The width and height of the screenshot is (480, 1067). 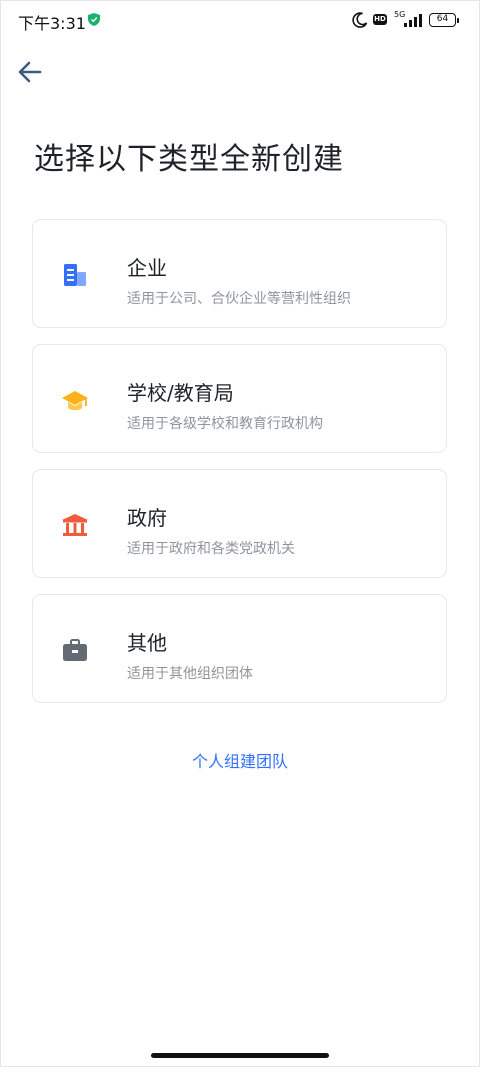 What do you see at coordinates (413, 20) in the screenshot?
I see `signal-icon` at bounding box center [413, 20].